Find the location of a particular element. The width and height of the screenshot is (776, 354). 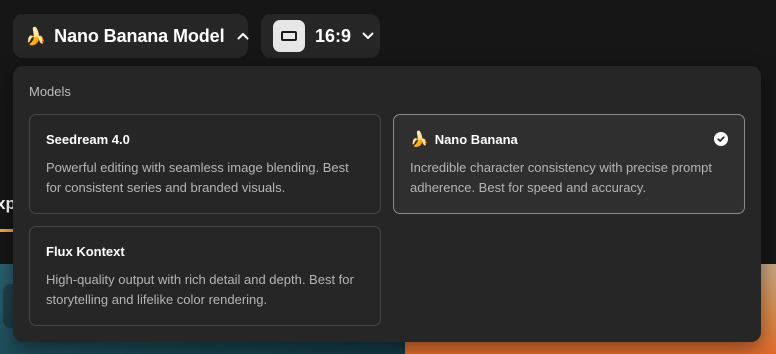

chevron-down-icon is located at coordinates (368, 36).